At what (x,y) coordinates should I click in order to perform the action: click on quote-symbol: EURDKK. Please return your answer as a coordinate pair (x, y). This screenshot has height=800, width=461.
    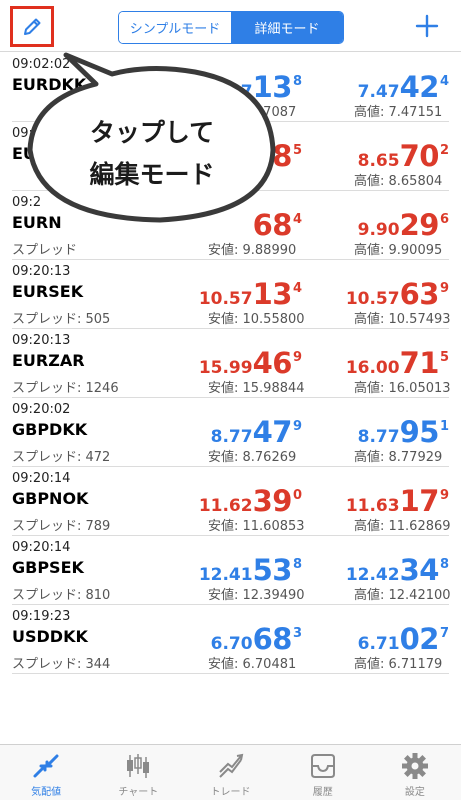
    Looking at the image, I should click on (49, 84).